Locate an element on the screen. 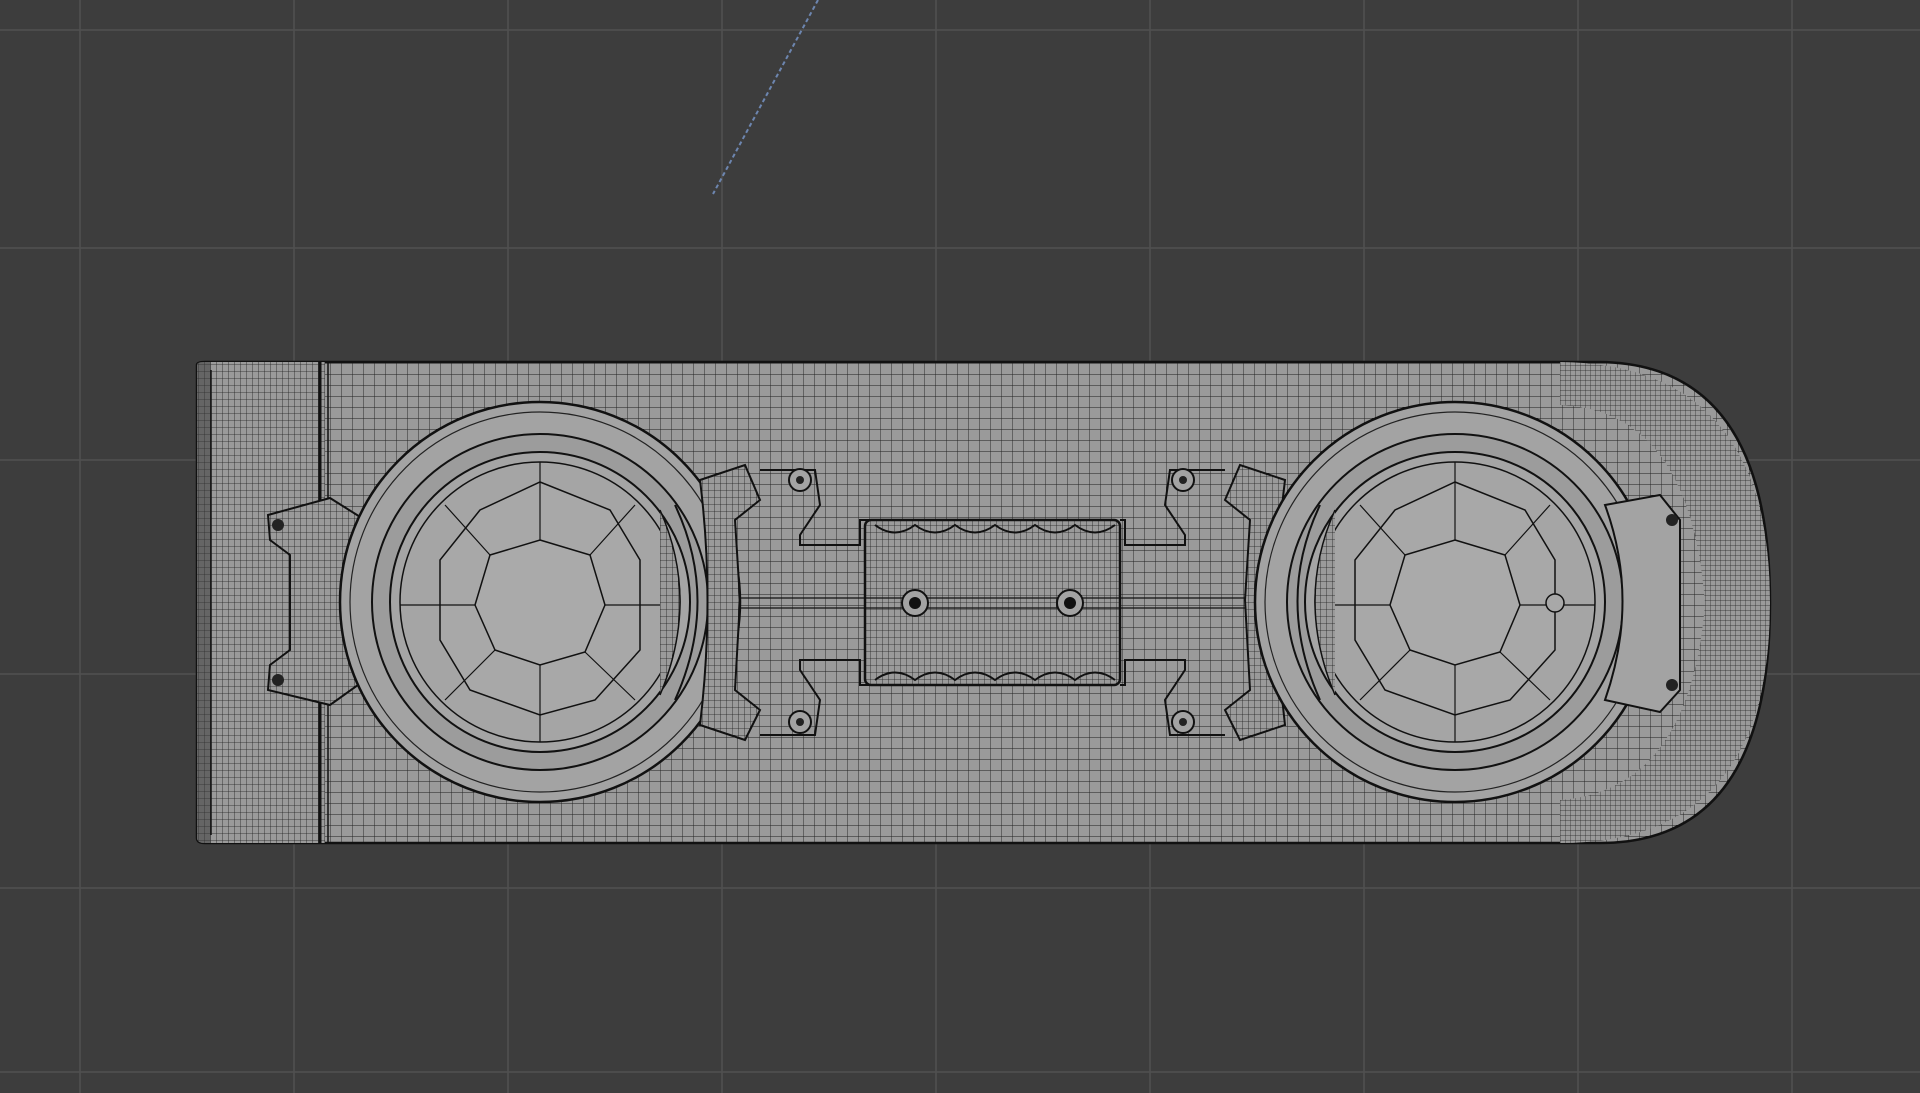  axis-line is located at coordinates (765, 97).